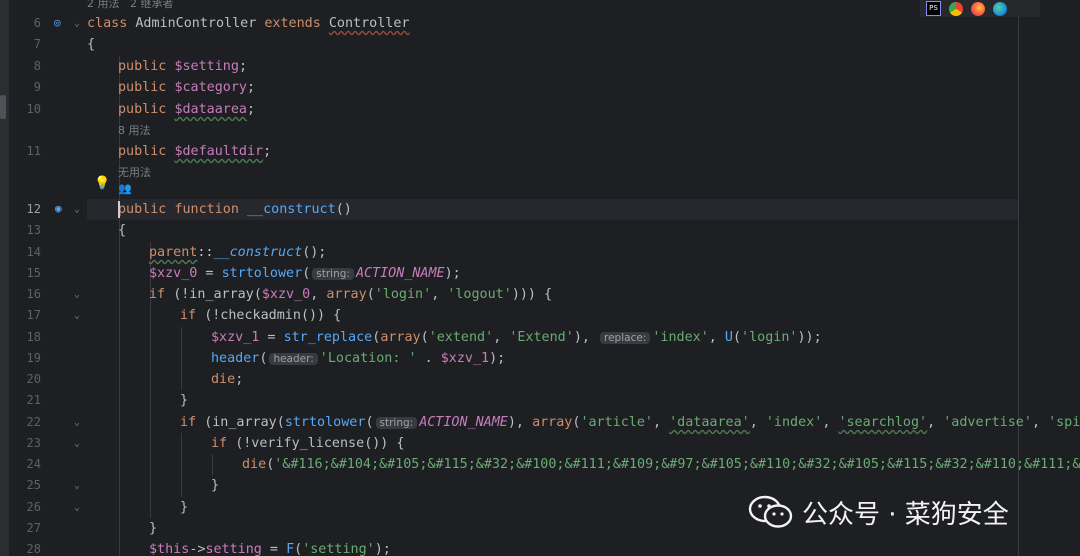 This screenshot has height=556, width=1080. Describe the element at coordinates (33, 109) in the screenshot. I see `line-number: 10` at that location.